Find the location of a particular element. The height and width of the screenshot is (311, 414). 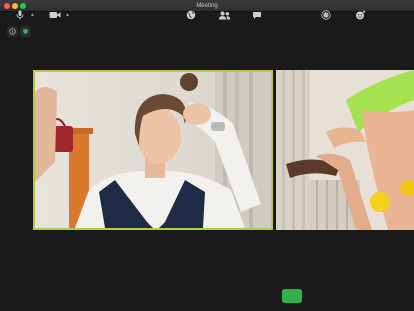

record-icon is located at coordinates (326, 15).